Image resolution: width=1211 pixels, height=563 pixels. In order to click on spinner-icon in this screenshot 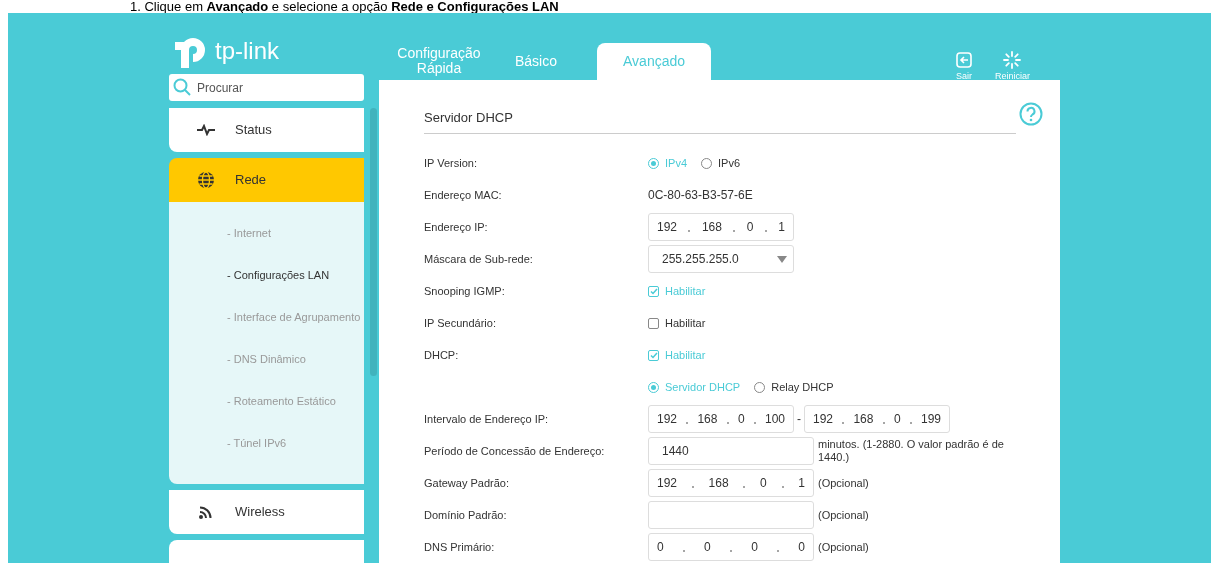, I will do `click(1012, 60)`.